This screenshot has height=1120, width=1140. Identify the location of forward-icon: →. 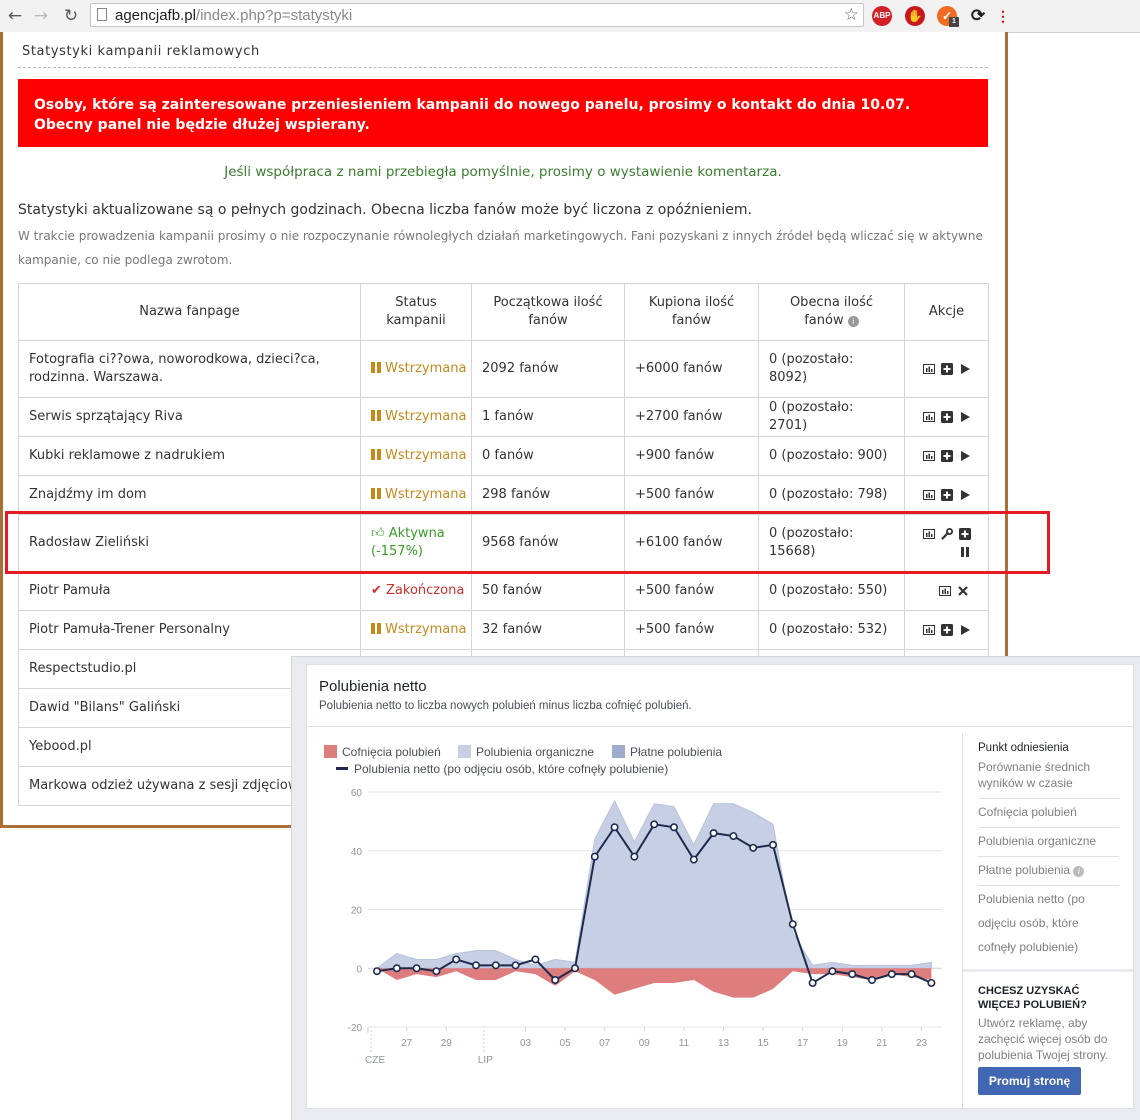
(41, 16).